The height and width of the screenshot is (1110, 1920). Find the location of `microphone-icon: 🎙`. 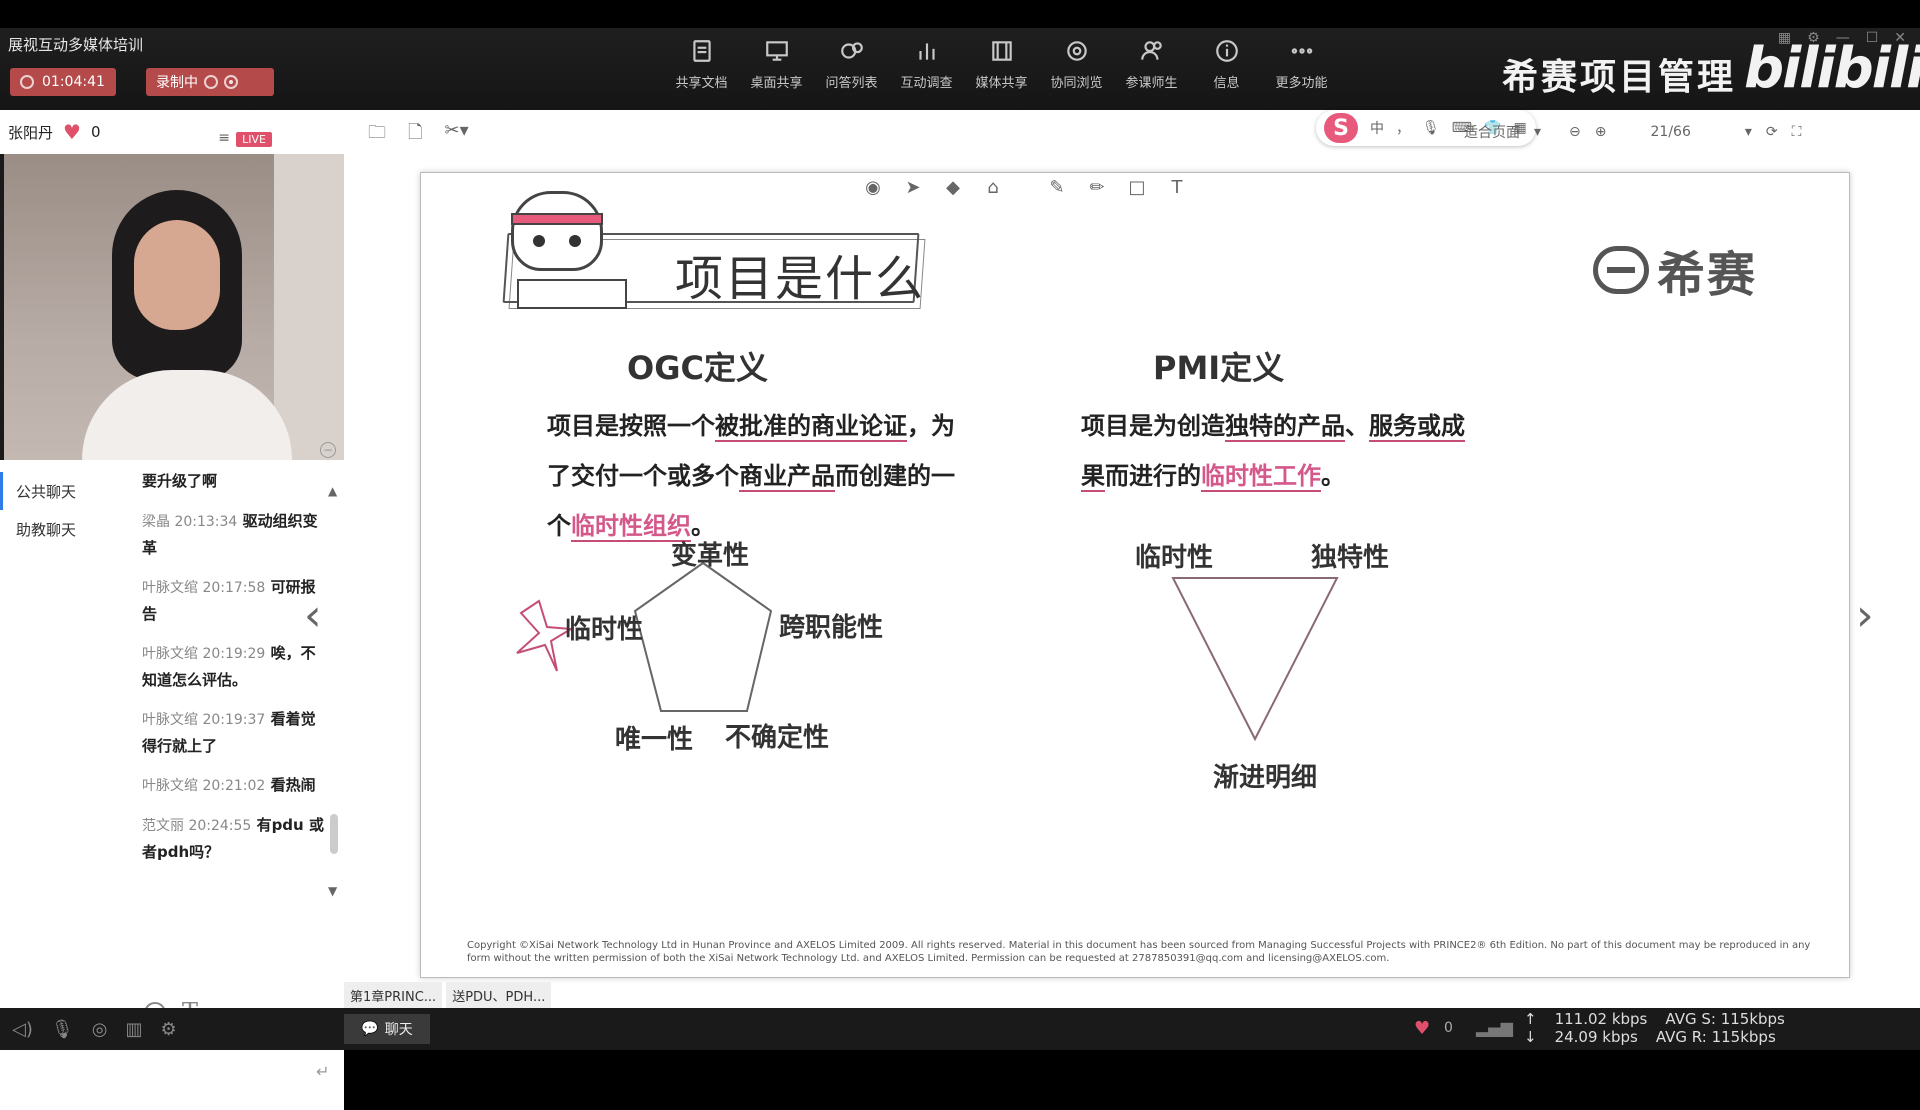

microphone-icon: 🎙 is located at coordinates (62, 1029).